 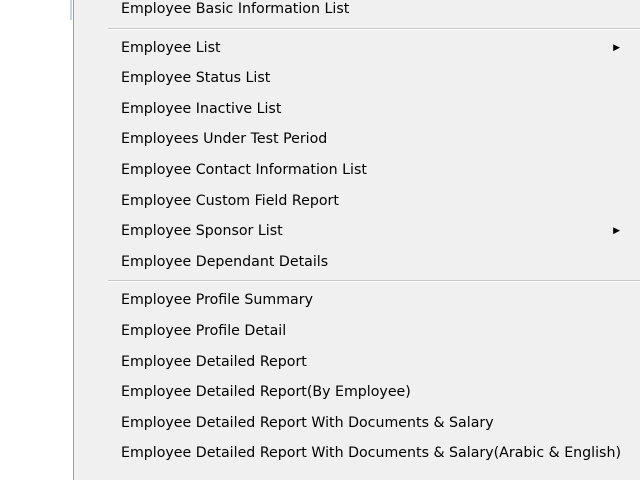 What do you see at coordinates (244, 169) in the screenshot?
I see `menu-item-label: Employee Contact Information List` at bounding box center [244, 169].